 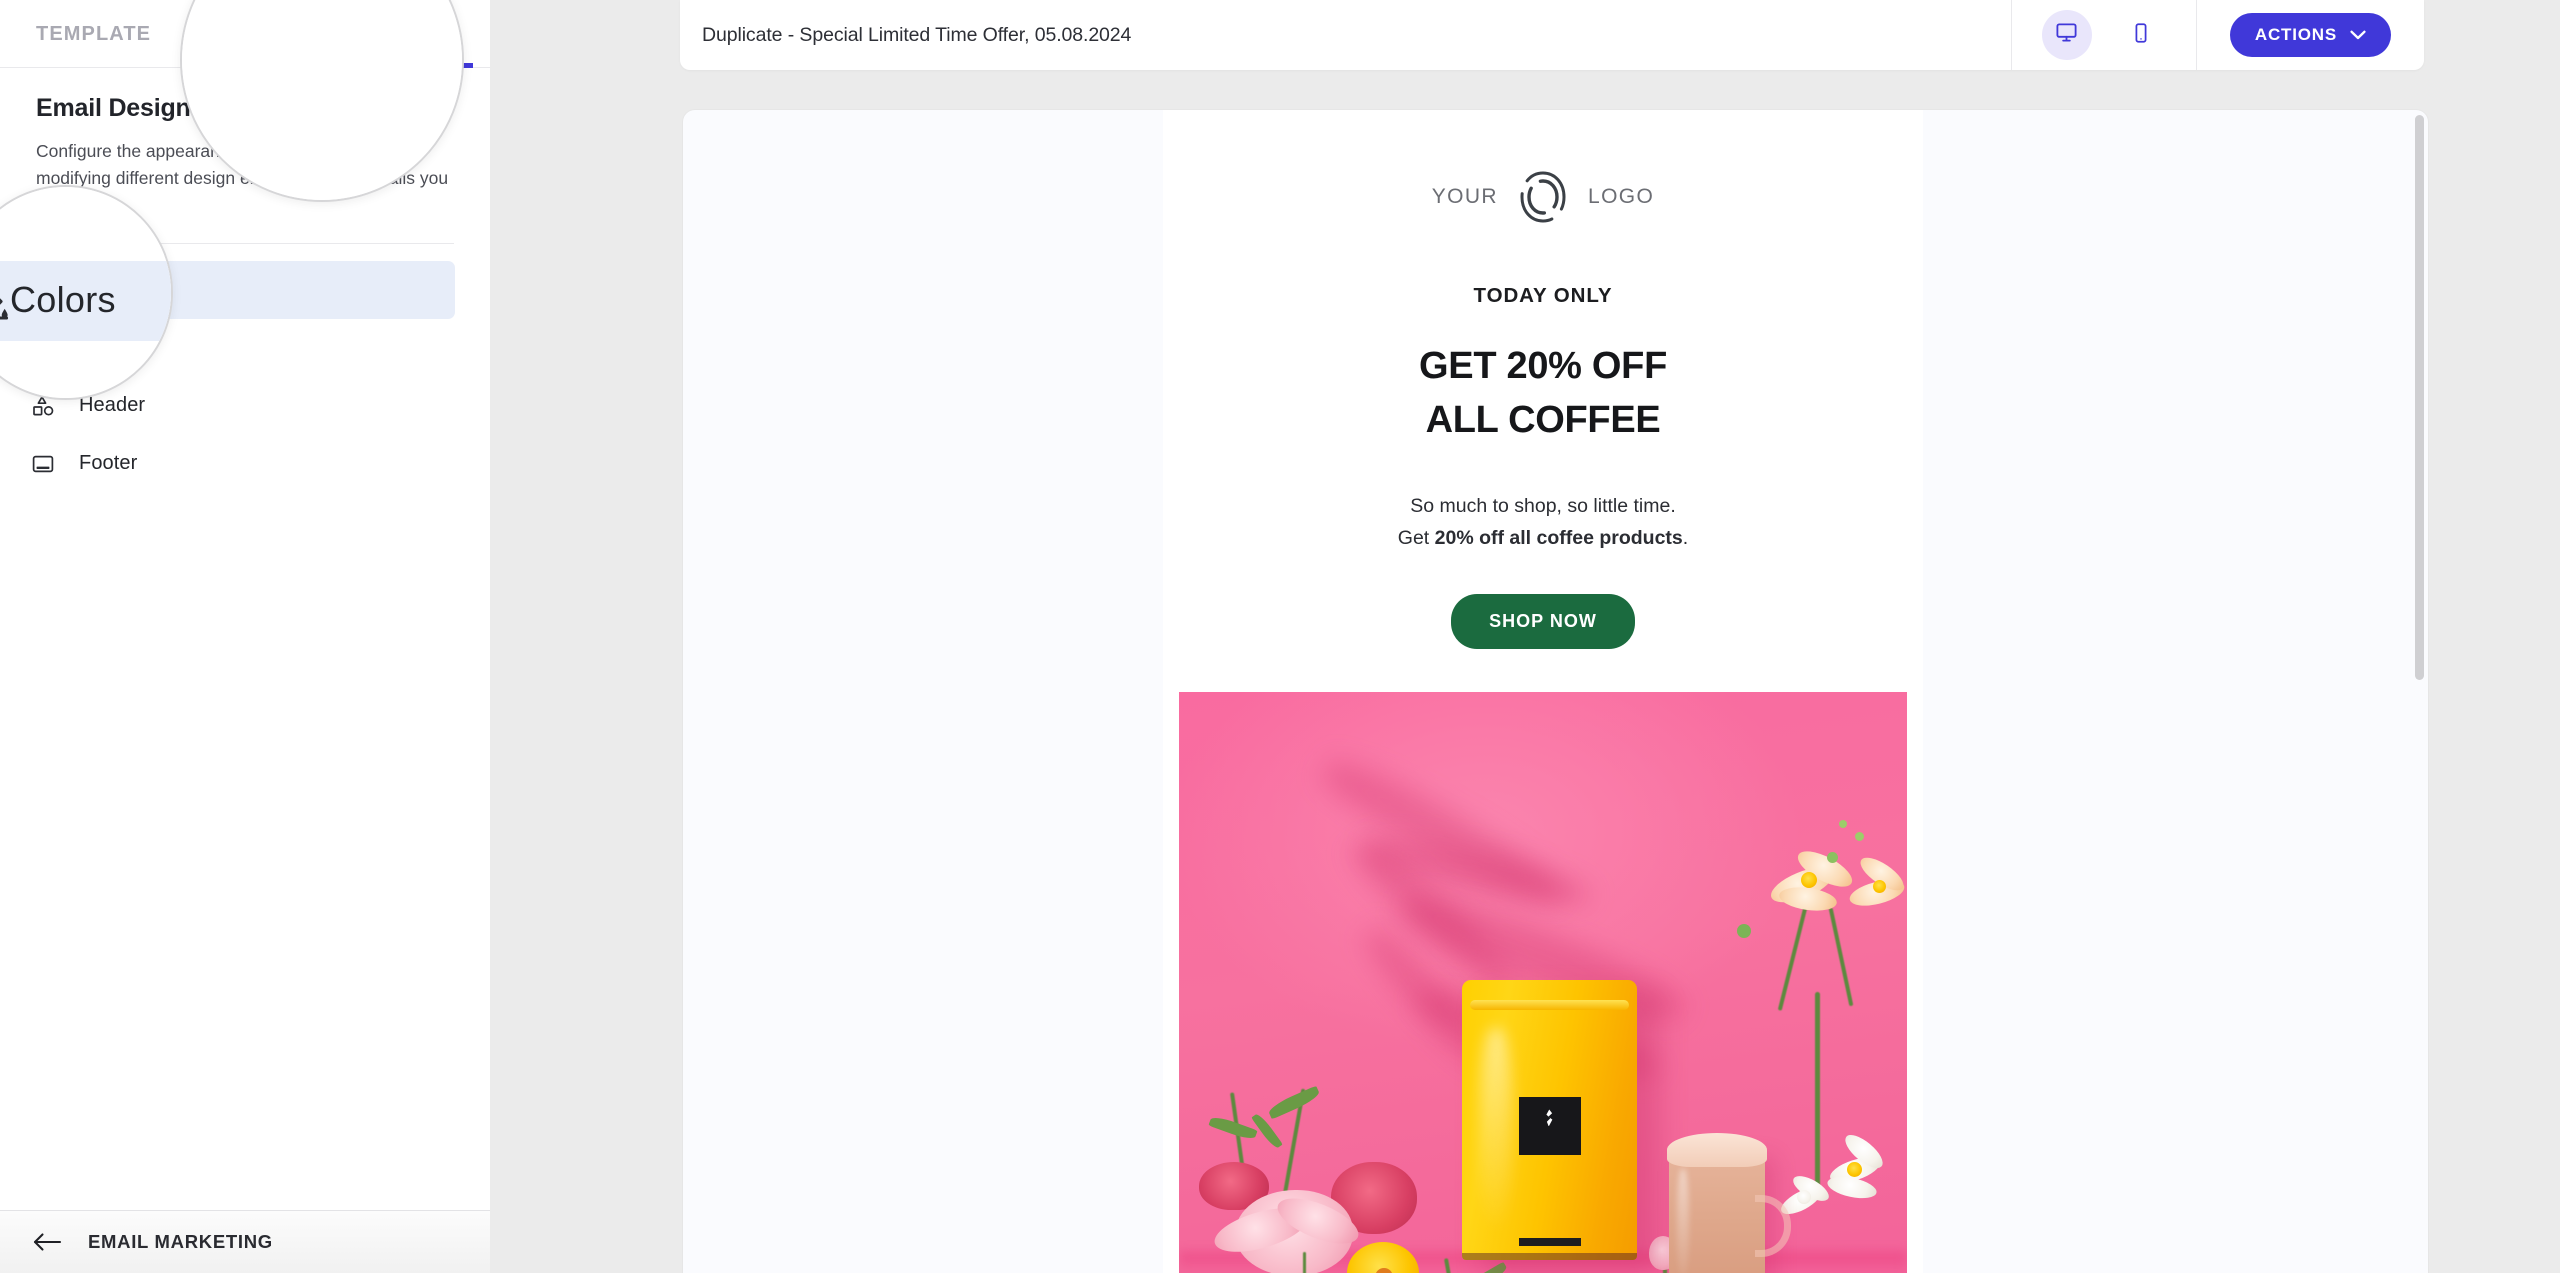 I want to click on email-body-bold: 20% off all coffee products, so click(x=1558, y=537).